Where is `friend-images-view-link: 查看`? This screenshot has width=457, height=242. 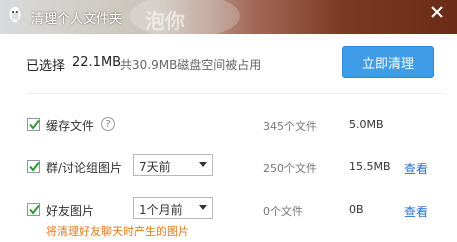 friend-images-view-link: 查看 is located at coordinates (416, 211).